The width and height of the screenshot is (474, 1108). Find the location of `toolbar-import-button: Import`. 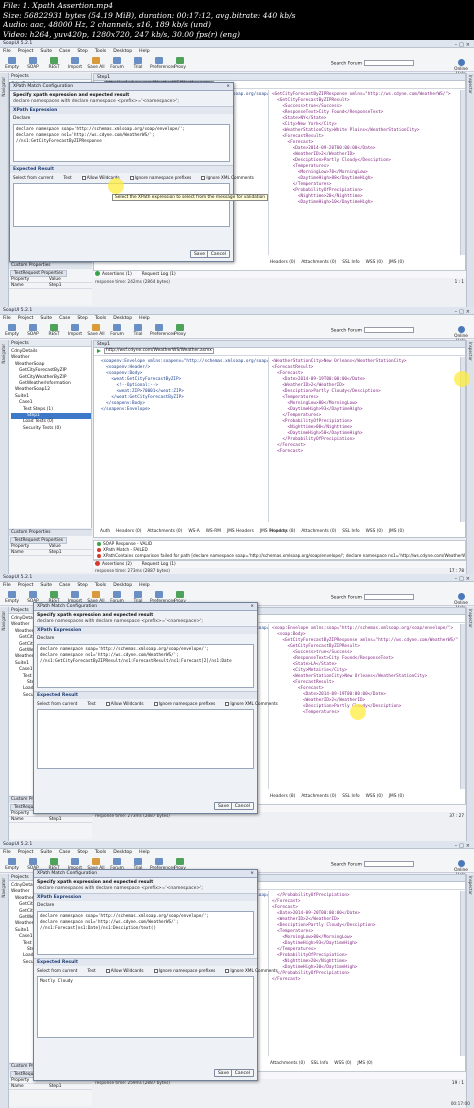

toolbar-import-button: Import is located at coordinates (75, 63).